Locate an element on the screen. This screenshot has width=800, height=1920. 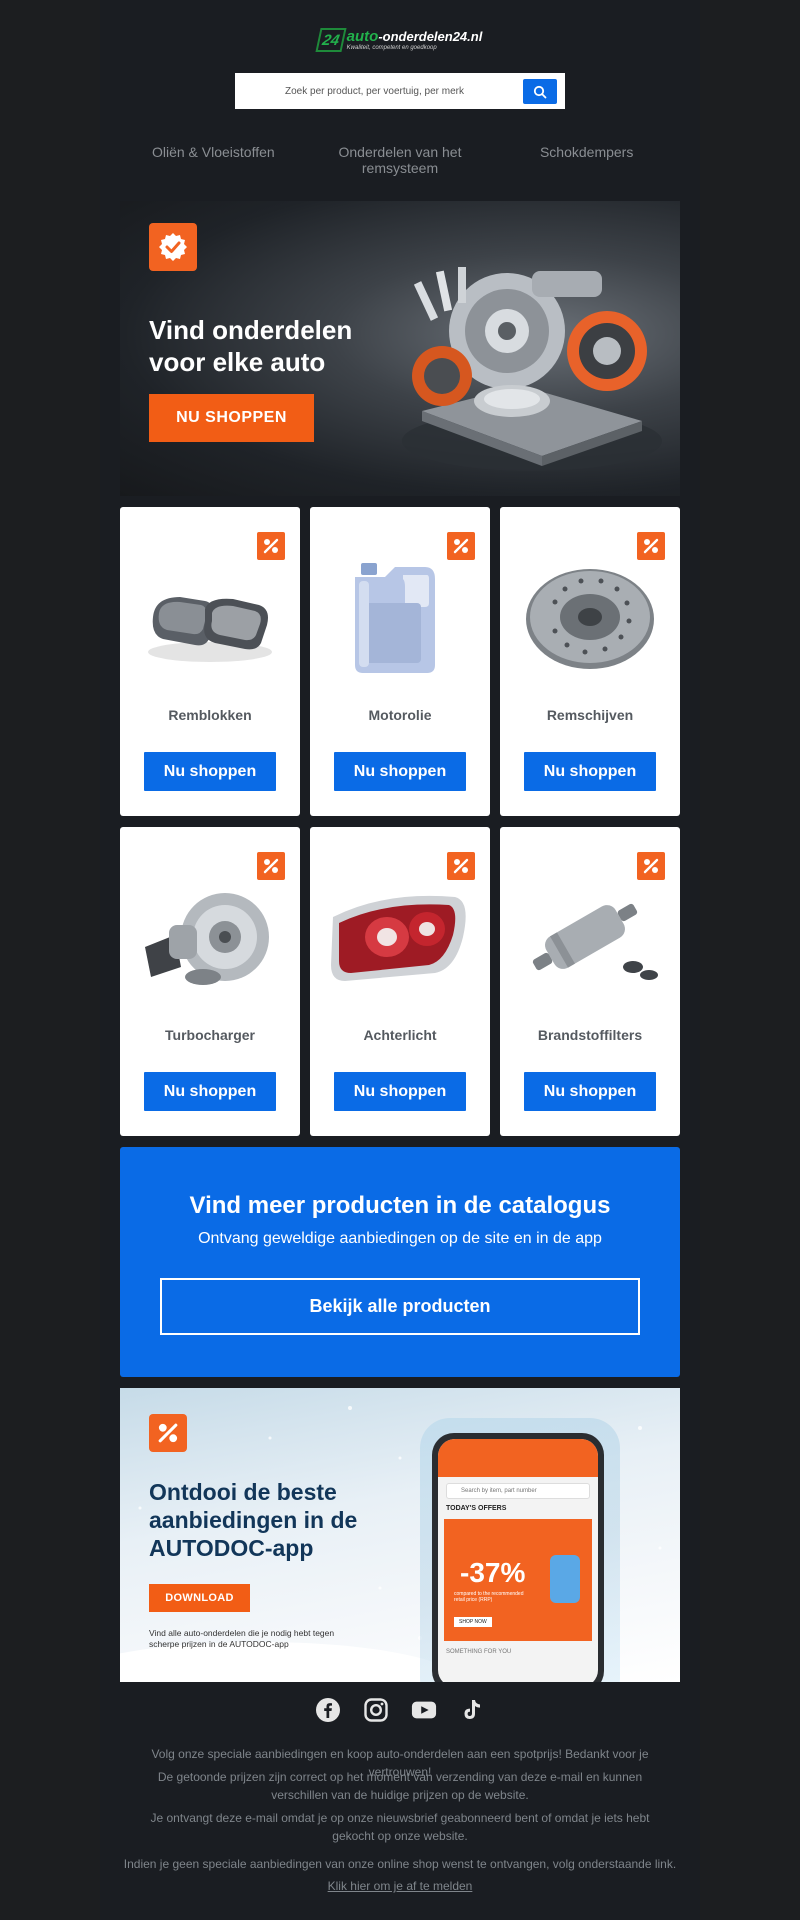
view-all-products-button: Bekijk alle producten is located at coordinates (400, 1306).